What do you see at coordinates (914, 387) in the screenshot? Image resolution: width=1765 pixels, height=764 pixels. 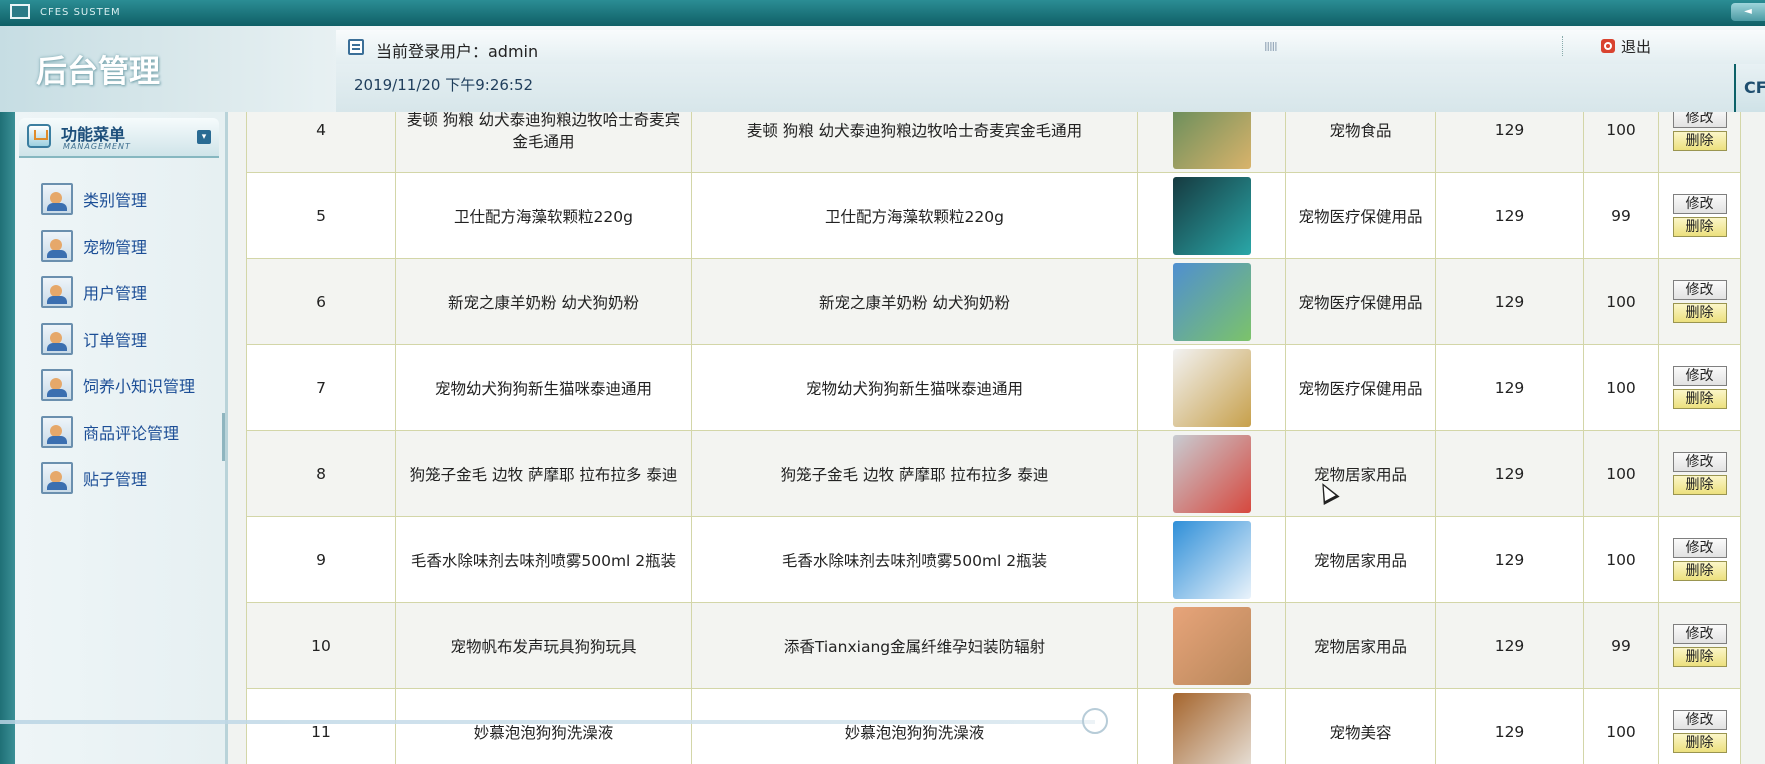 I see `cell-description: 宠物幼犬狗狗新生猫咪泰迪通用` at bounding box center [914, 387].